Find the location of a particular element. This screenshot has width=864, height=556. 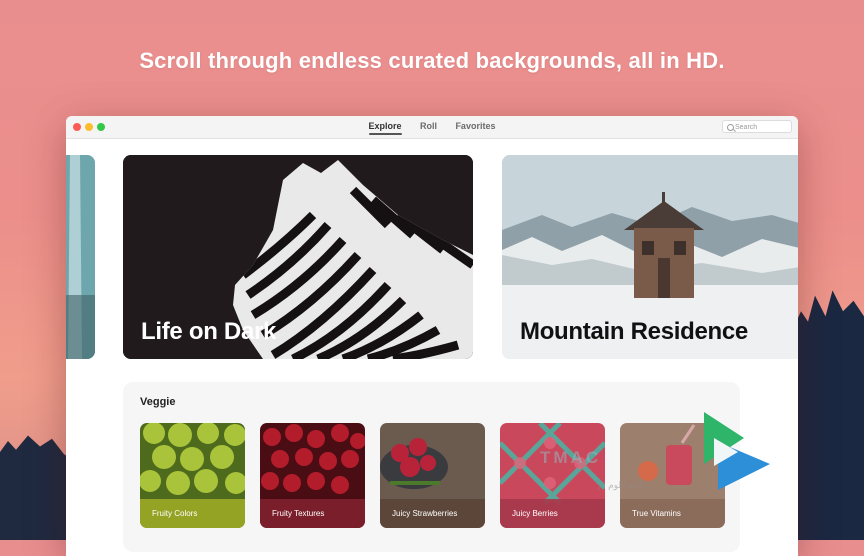

search-placeholder: Search is located at coordinates (746, 127).